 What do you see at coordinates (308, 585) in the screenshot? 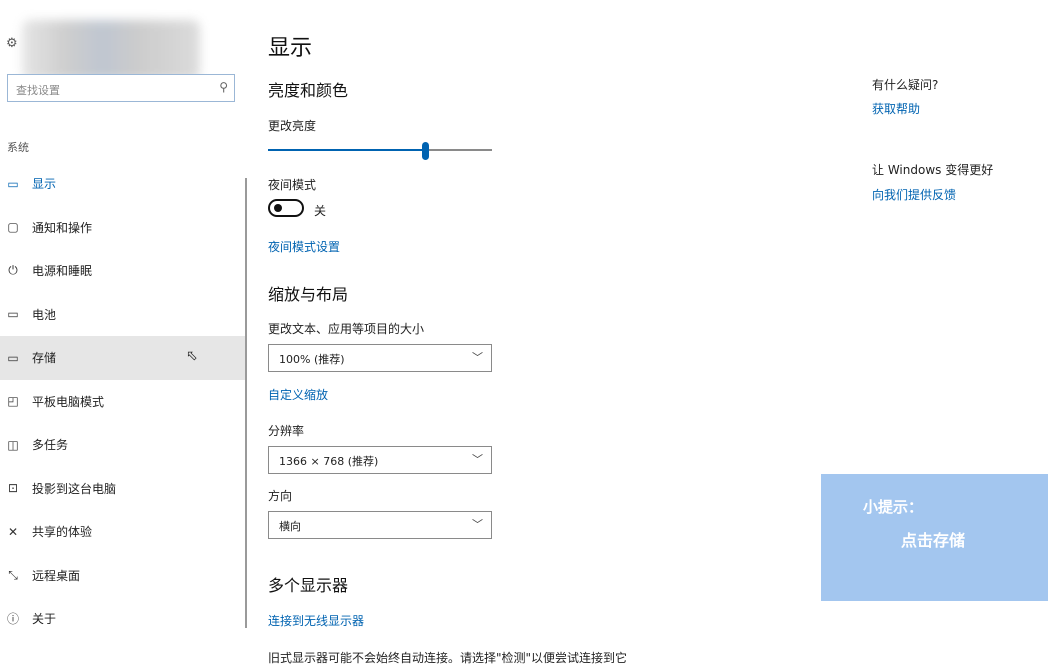
I see `multi-display-section-heading: 多个显示器` at bounding box center [308, 585].